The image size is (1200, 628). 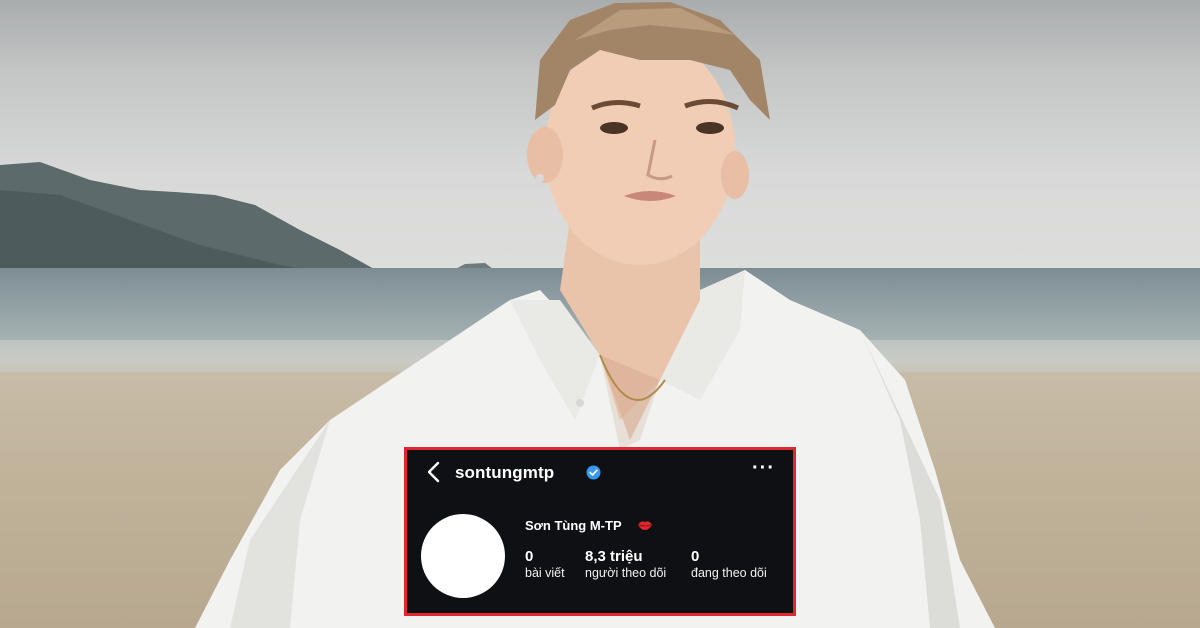 I want to click on stat-label: bài viết, so click(x=545, y=573).